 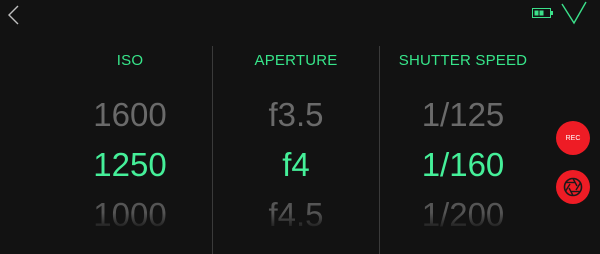 What do you see at coordinates (463, 60) in the screenshot?
I see `shutter-speed-label: SHUTTER SPEED` at bounding box center [463, 60].